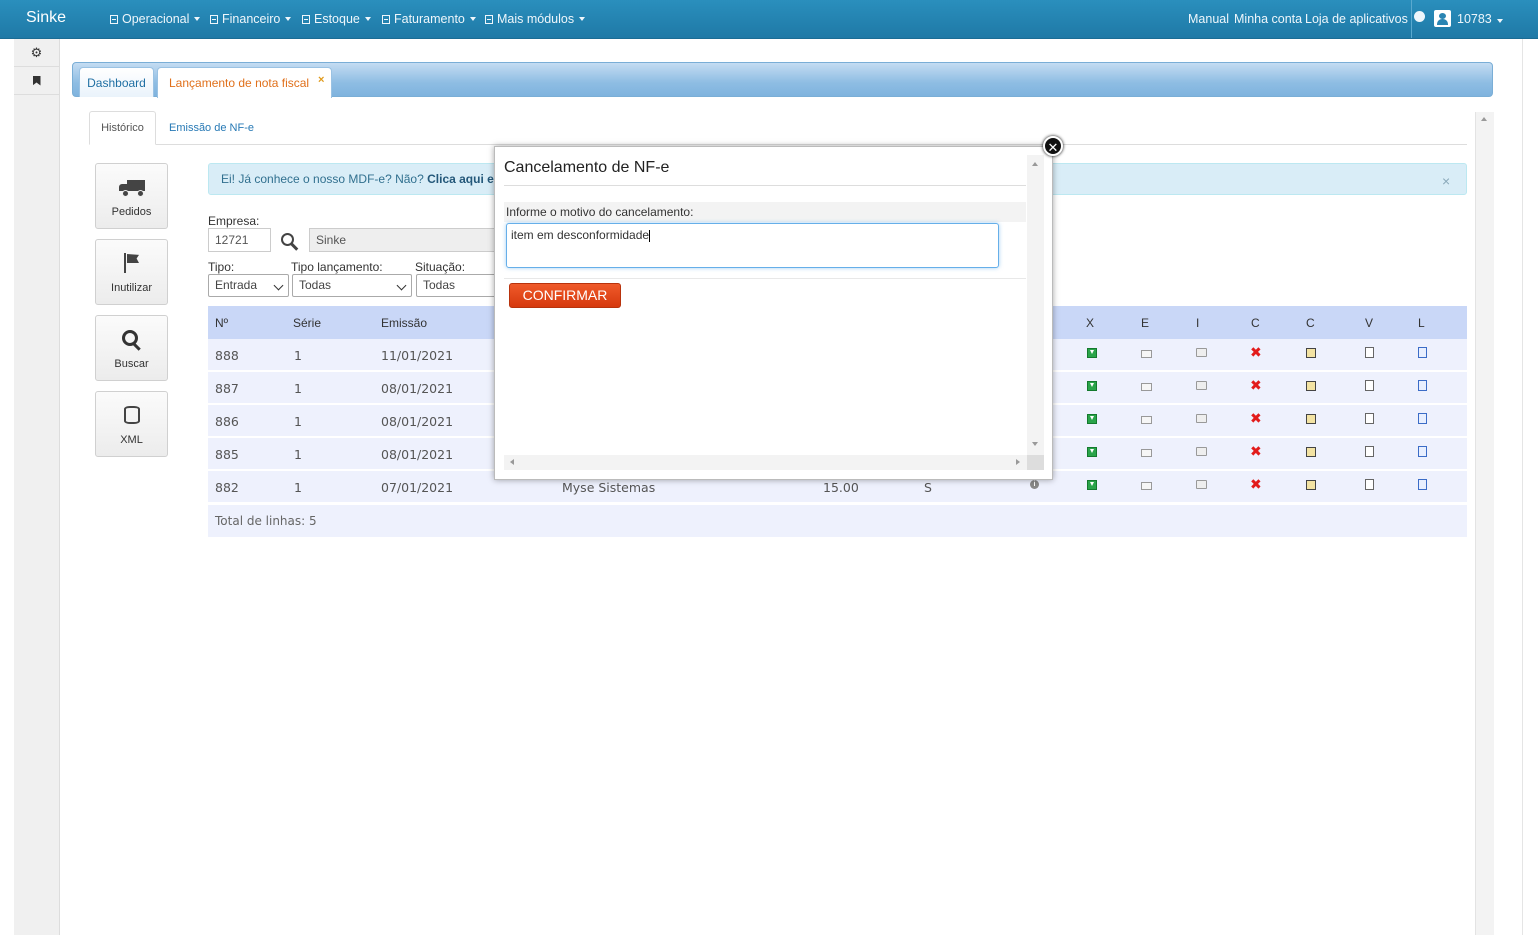 This screenshot has width=1538, height=935. What do you see at coordinates (291, 243) in the screenshot?
I see `search-icon` at bounding box center [291, 243].